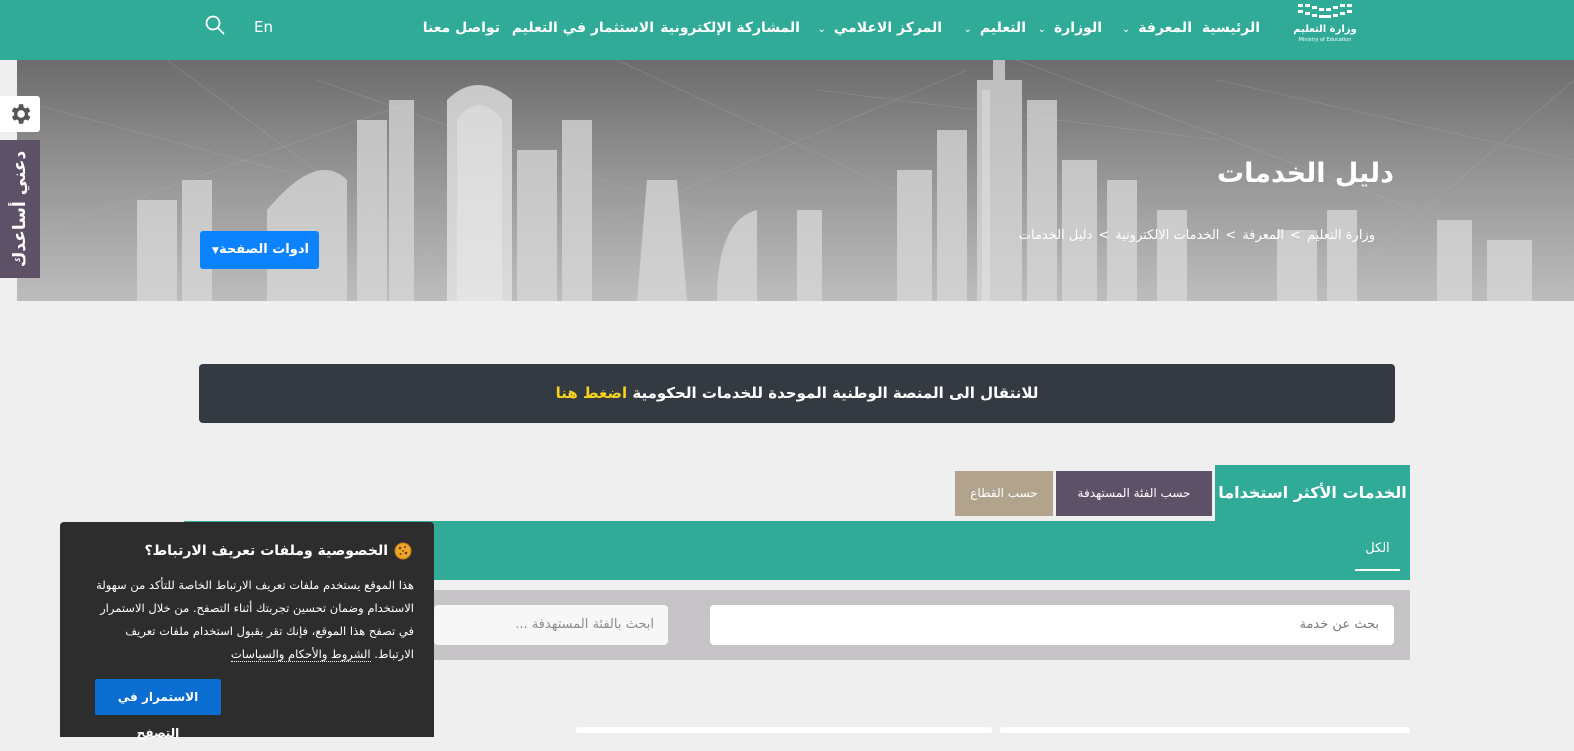 The image size is (1574, 751). Describe the element at coordinates (300, 654) in the screenshot. I see `terms-link: الشروط والأحكام والسياسات` at that location.